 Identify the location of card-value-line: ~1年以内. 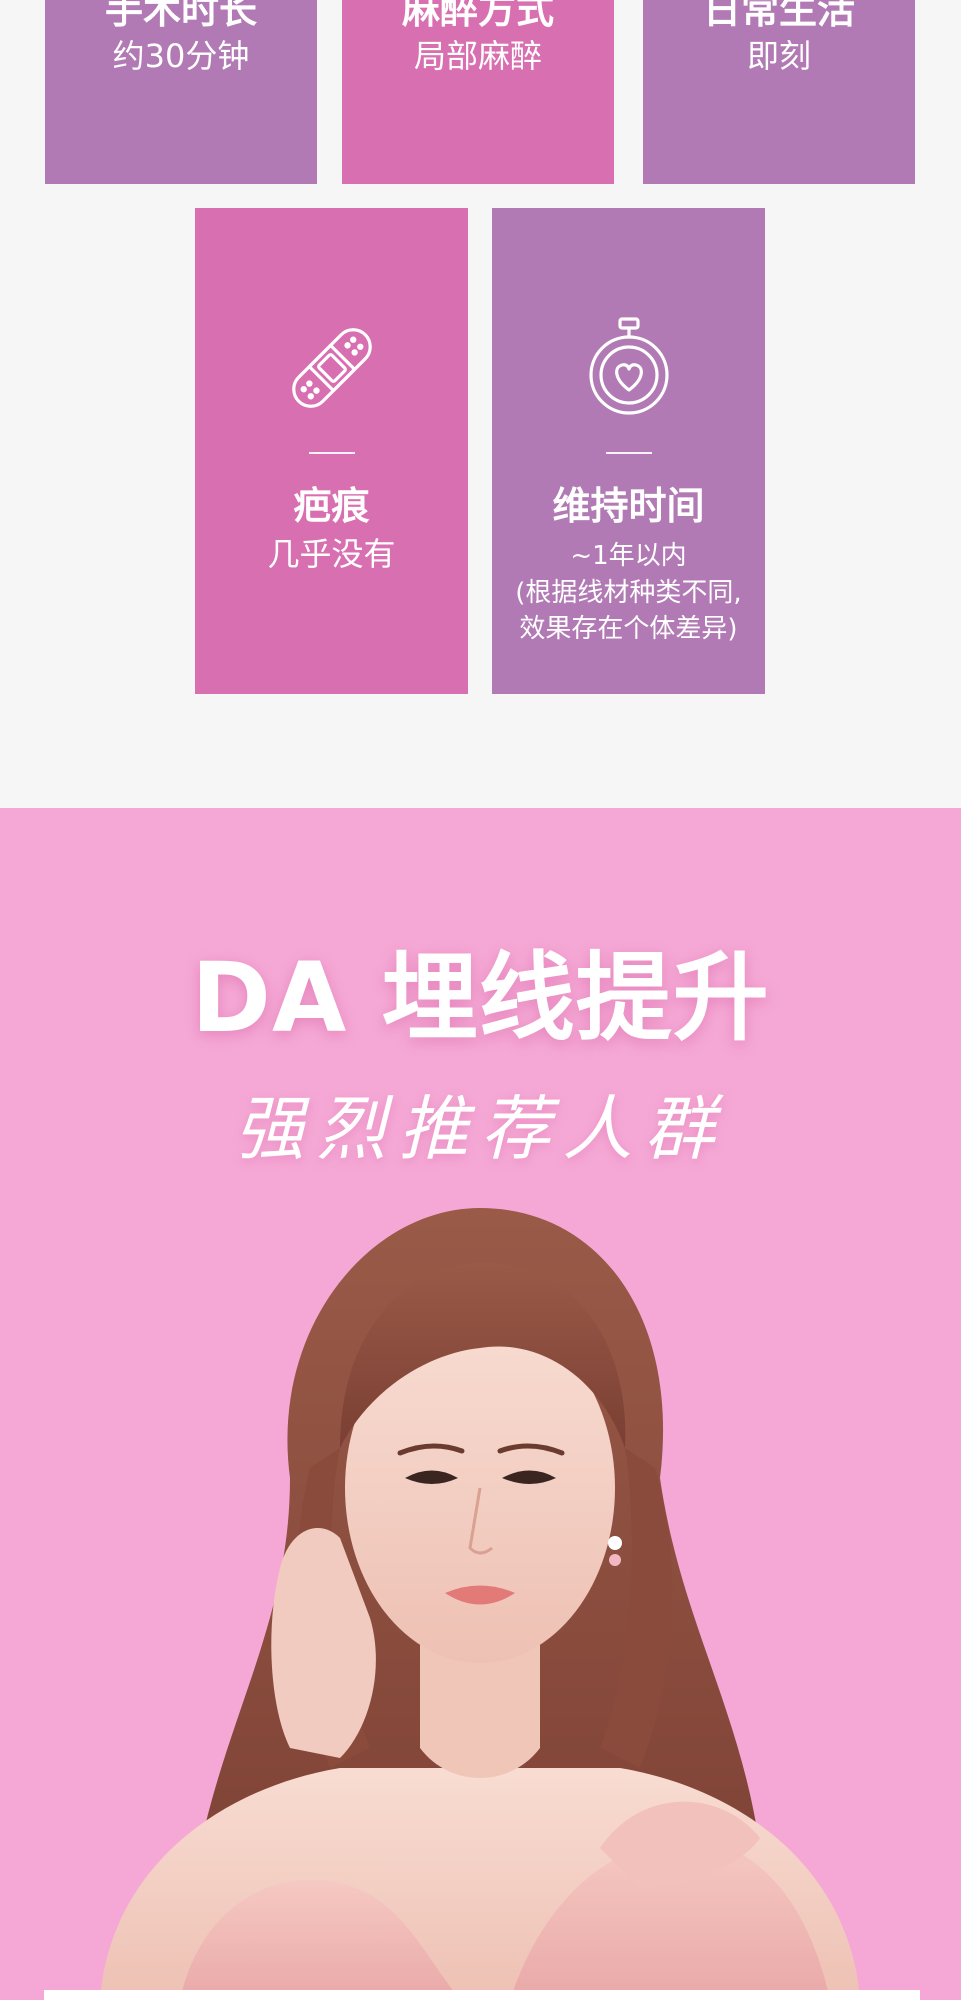
(628, 555).